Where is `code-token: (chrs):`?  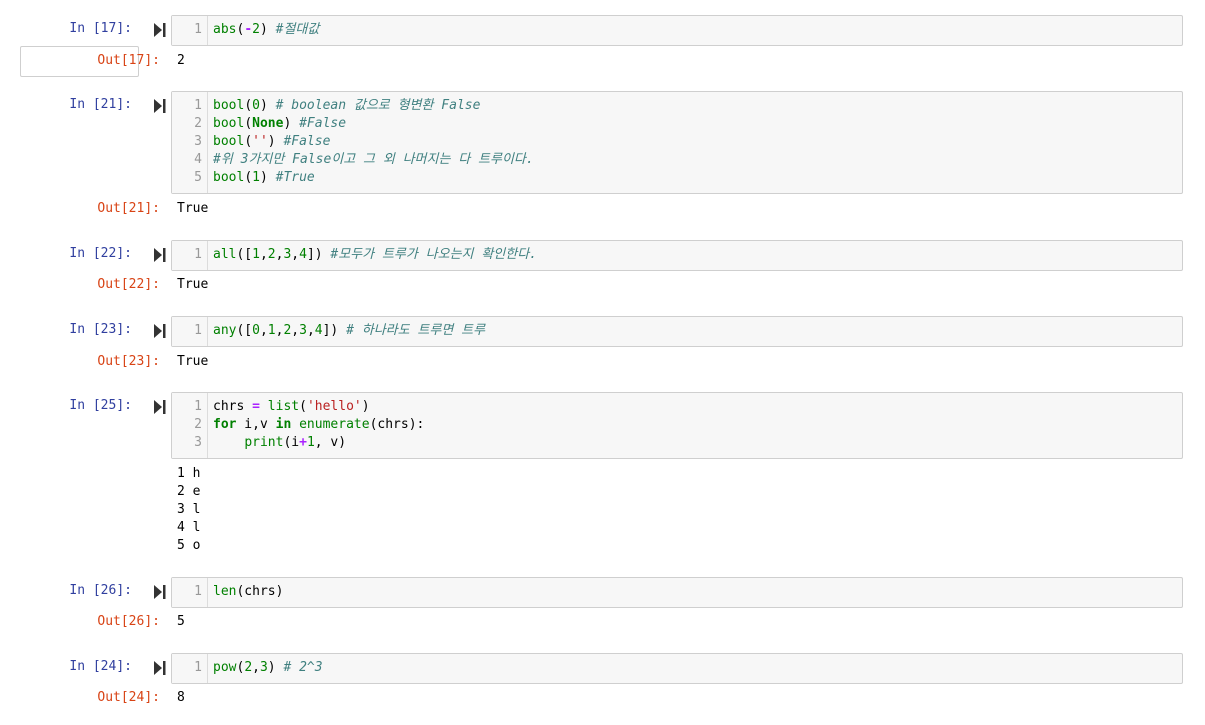 code-token: (chrs): is located at coordinates (397, 424).